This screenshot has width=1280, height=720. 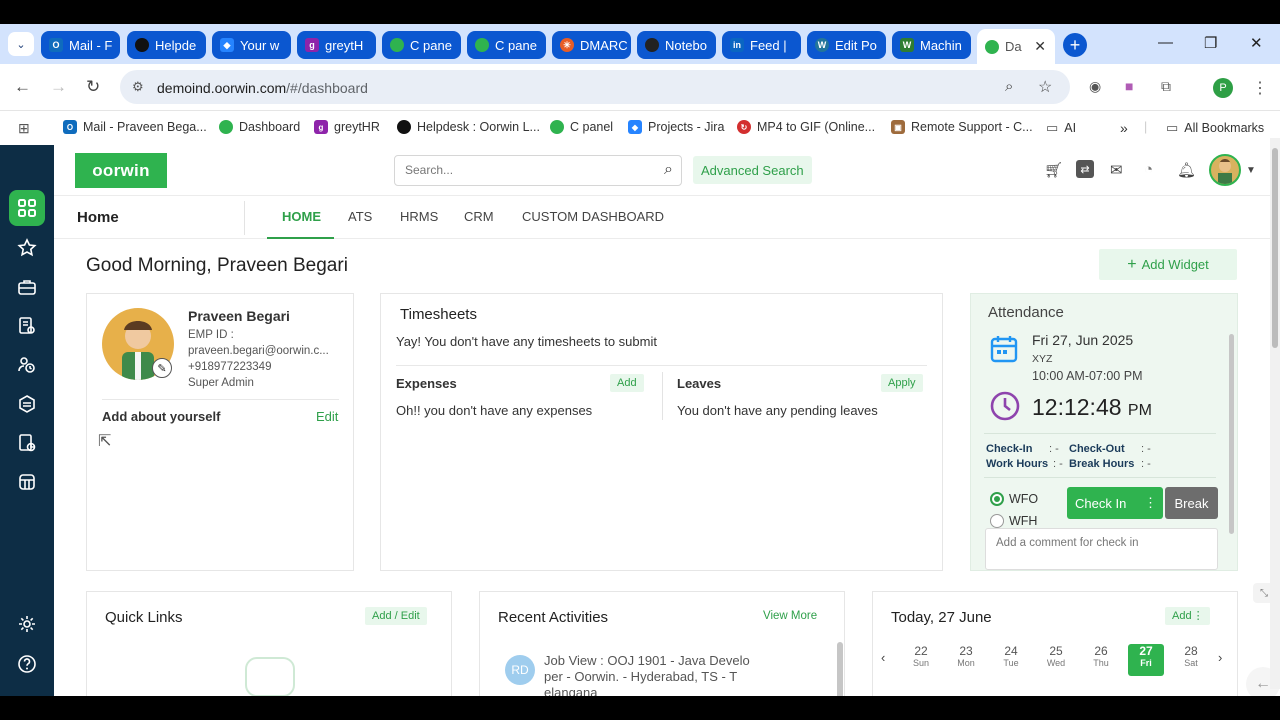 What do you see at coordinates (138, 87) in the screenshot?
I see `site-info-icon: ⚙` at bounding box center [138, 87].